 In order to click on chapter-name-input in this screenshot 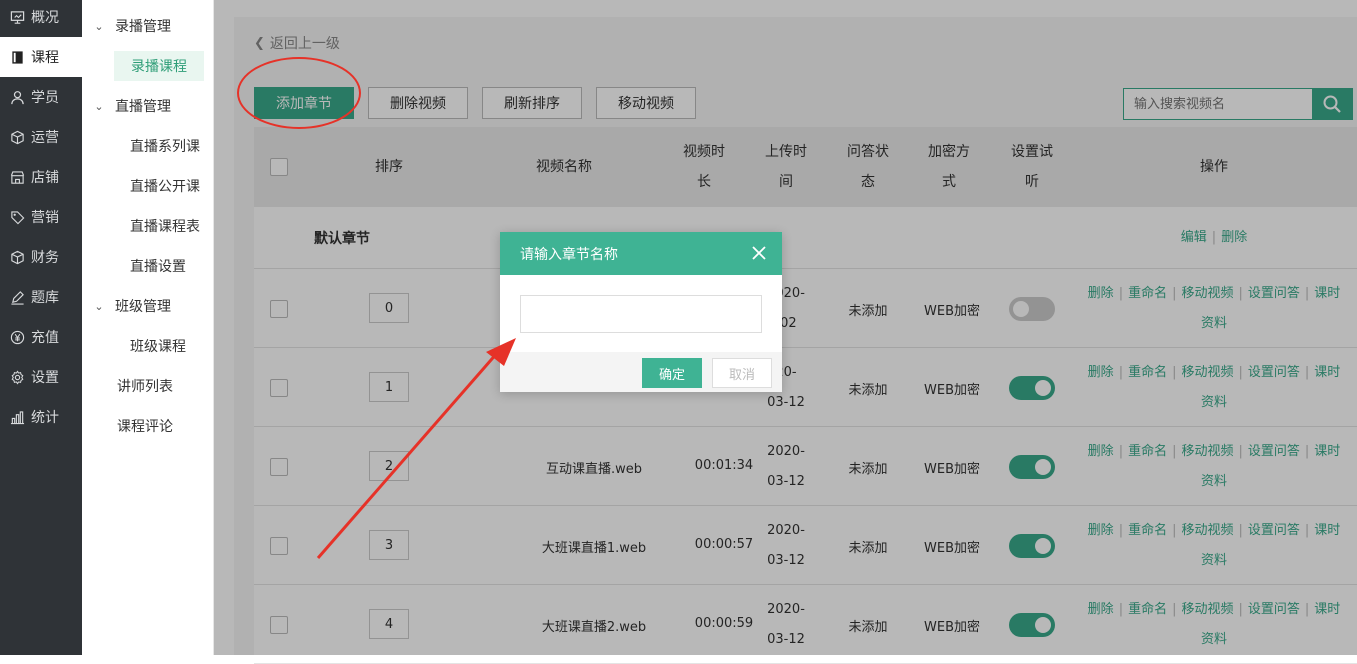, I will do `click(641, 314)`.